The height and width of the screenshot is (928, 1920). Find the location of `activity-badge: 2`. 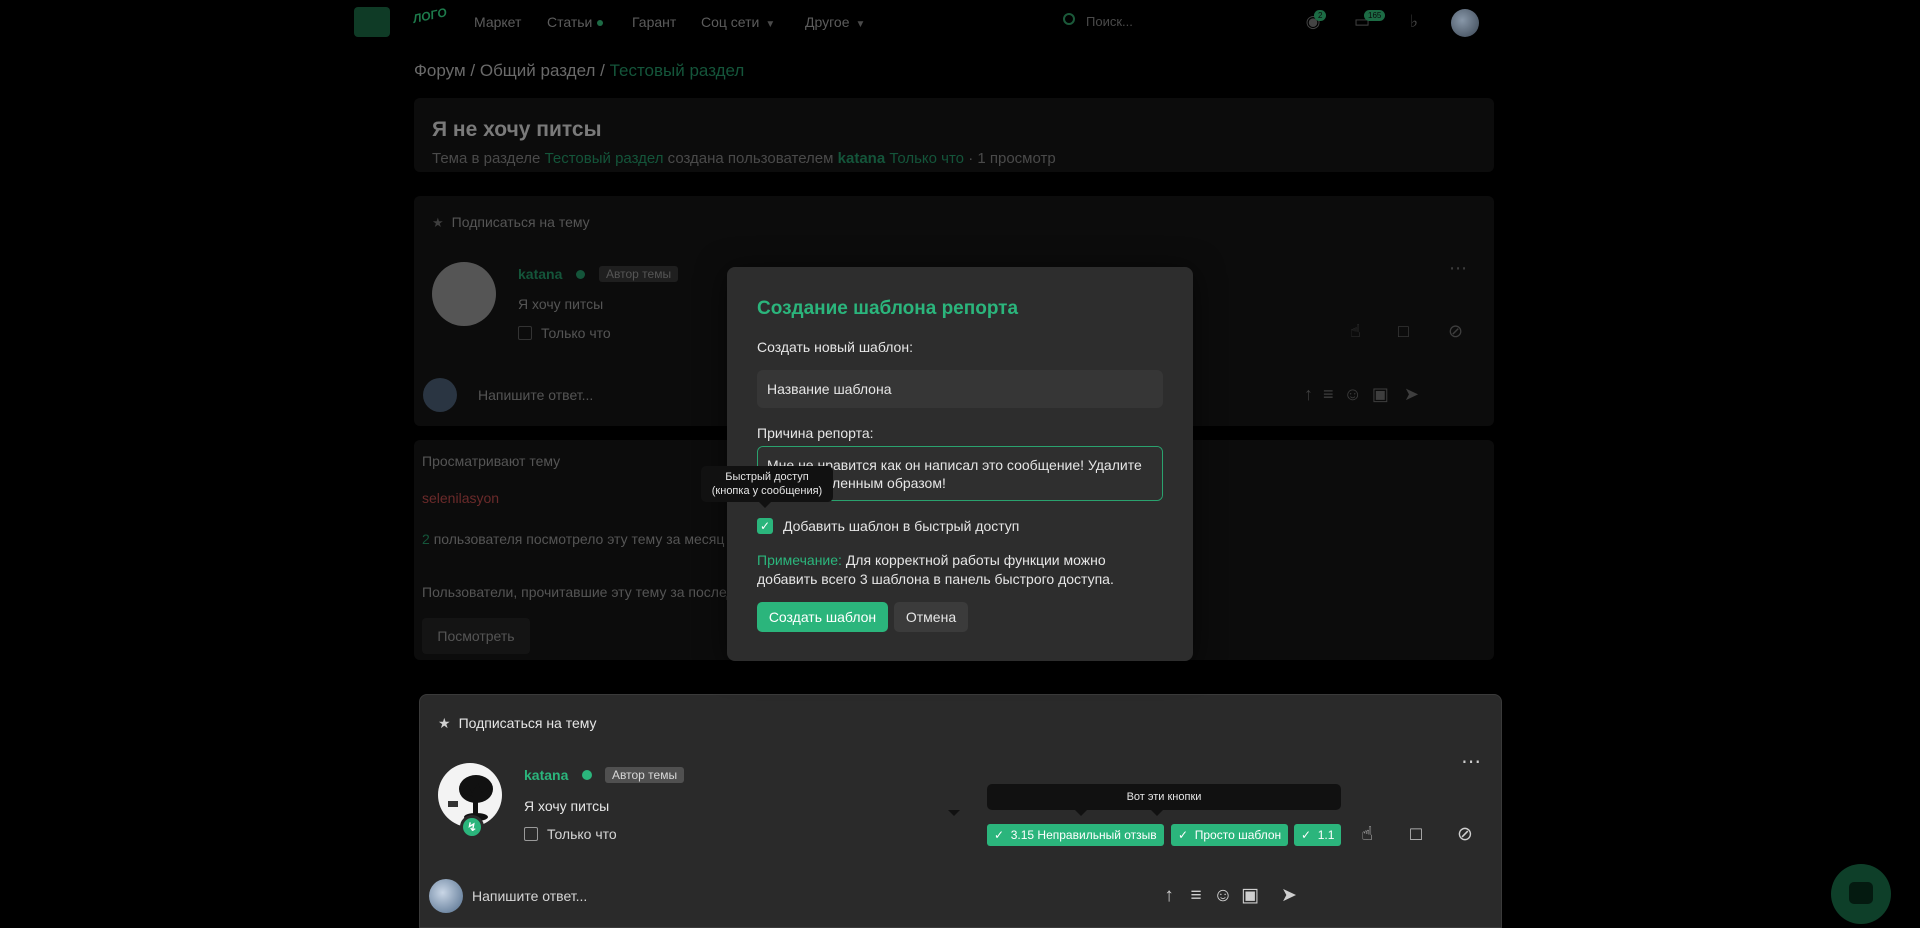

activity-badge: 2 is located at coordinates (1320, 15).